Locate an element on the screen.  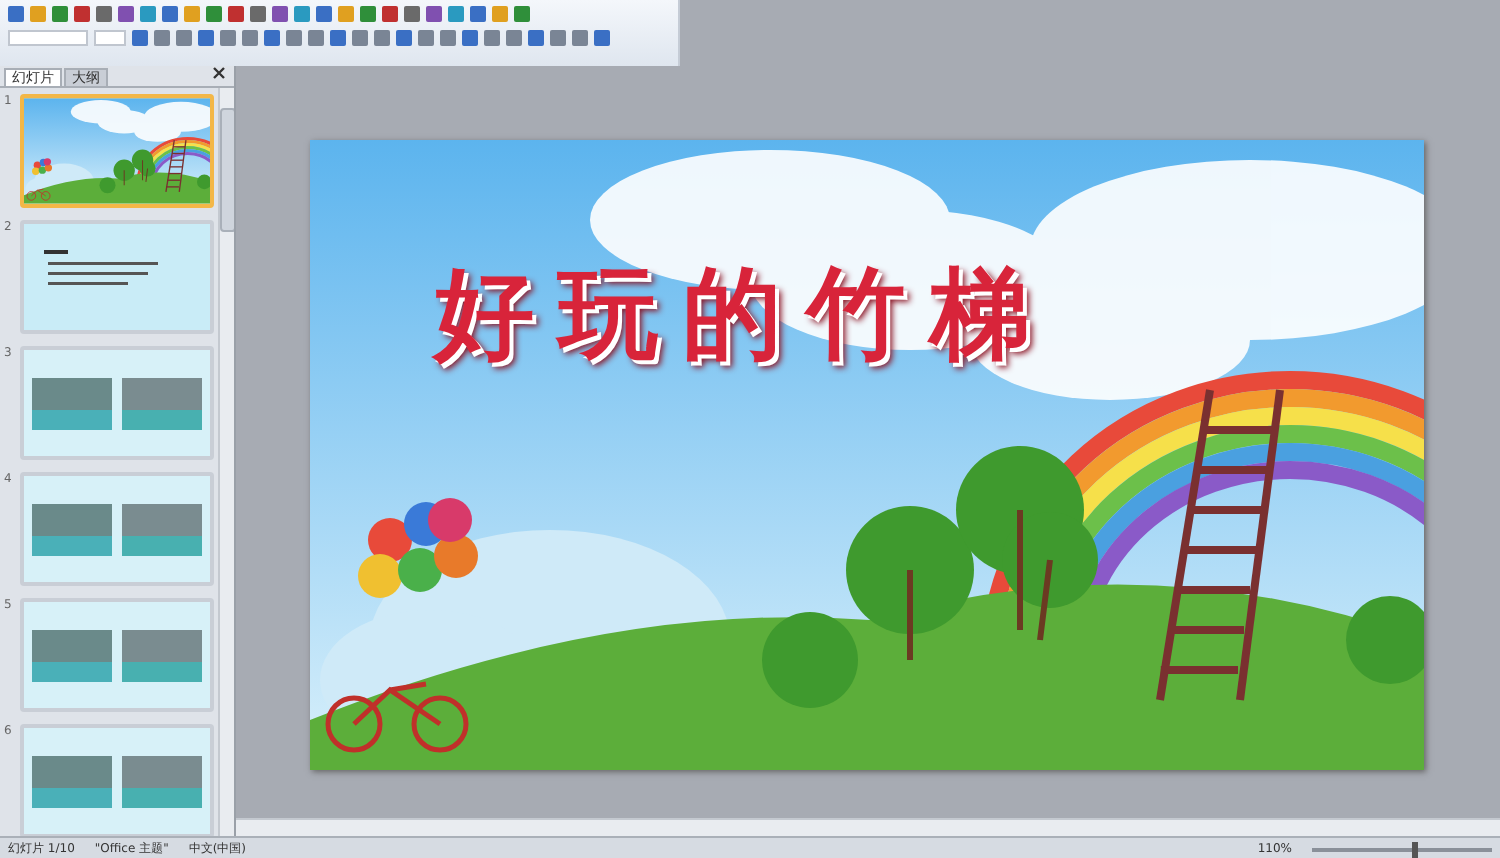
font-field is located at coordinates (48, 38).